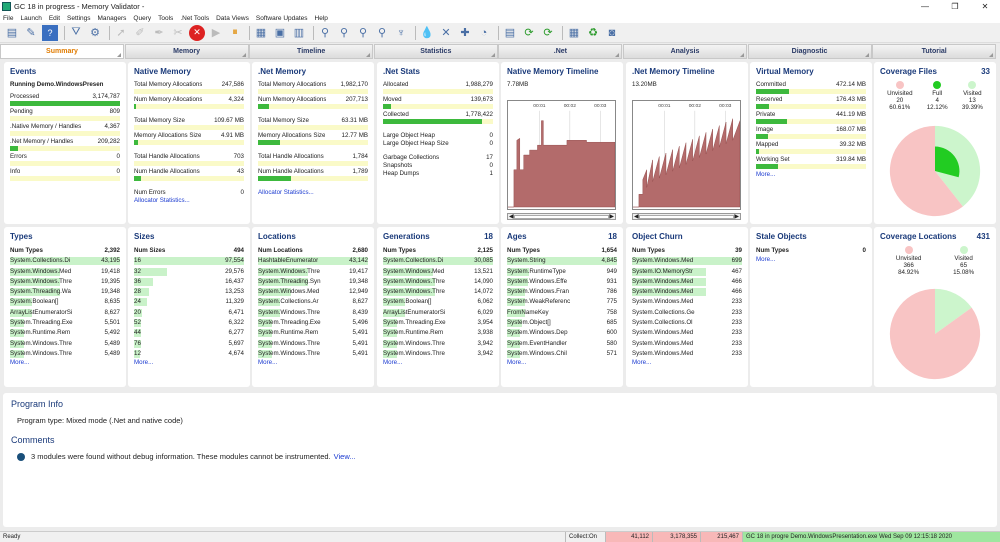  Describe the element at coordinates (178, 33) in the screenshot. I see `wait-icon: ✂` at that location.